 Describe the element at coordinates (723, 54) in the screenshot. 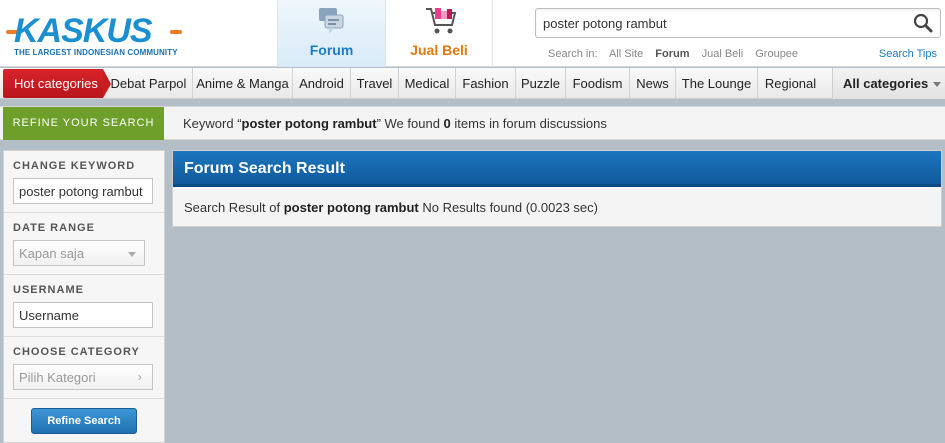

I see `scope-jual-beli: Jual Beli` at that location.